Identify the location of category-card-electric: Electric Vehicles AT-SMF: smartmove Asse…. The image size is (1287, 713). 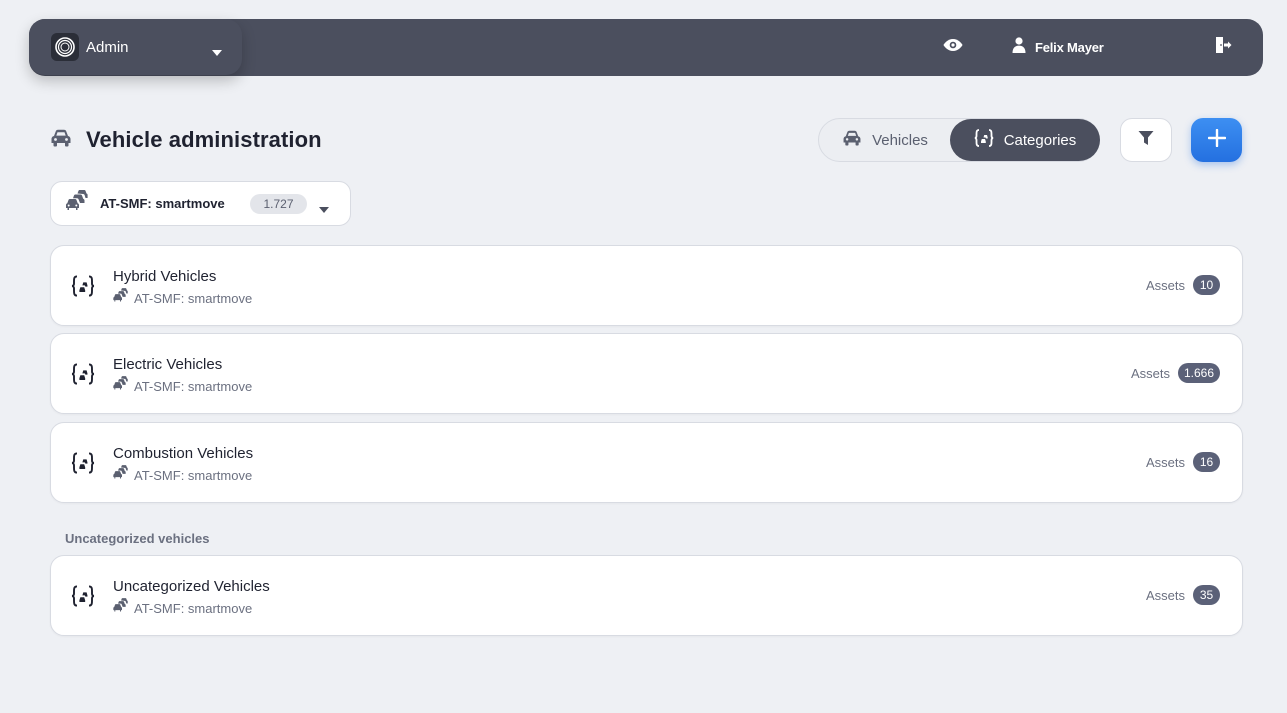
(646, 373).